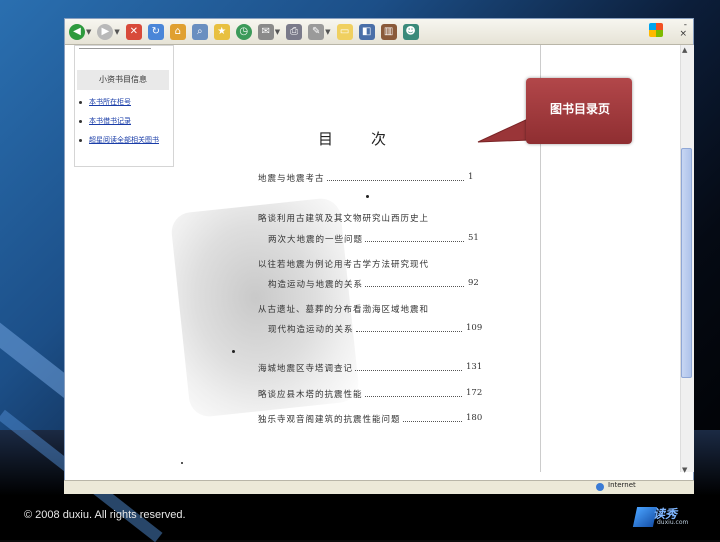  I want to click on scrollbar-thumb, so click(686, 263).